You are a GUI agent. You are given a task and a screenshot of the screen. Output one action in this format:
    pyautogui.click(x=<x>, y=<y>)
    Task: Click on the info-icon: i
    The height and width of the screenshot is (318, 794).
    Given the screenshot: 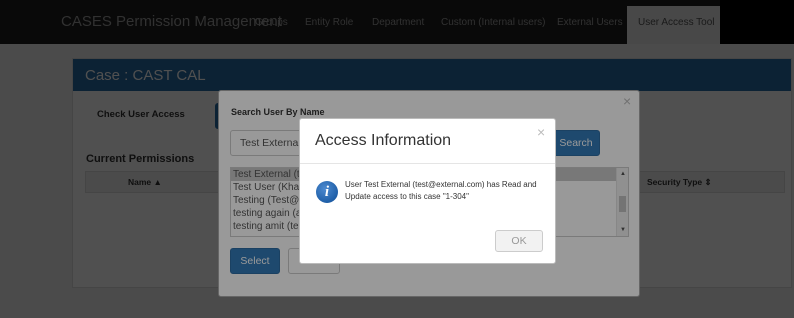 What is the action you would take?
    pyautogui.click(x=327, y=192)
    